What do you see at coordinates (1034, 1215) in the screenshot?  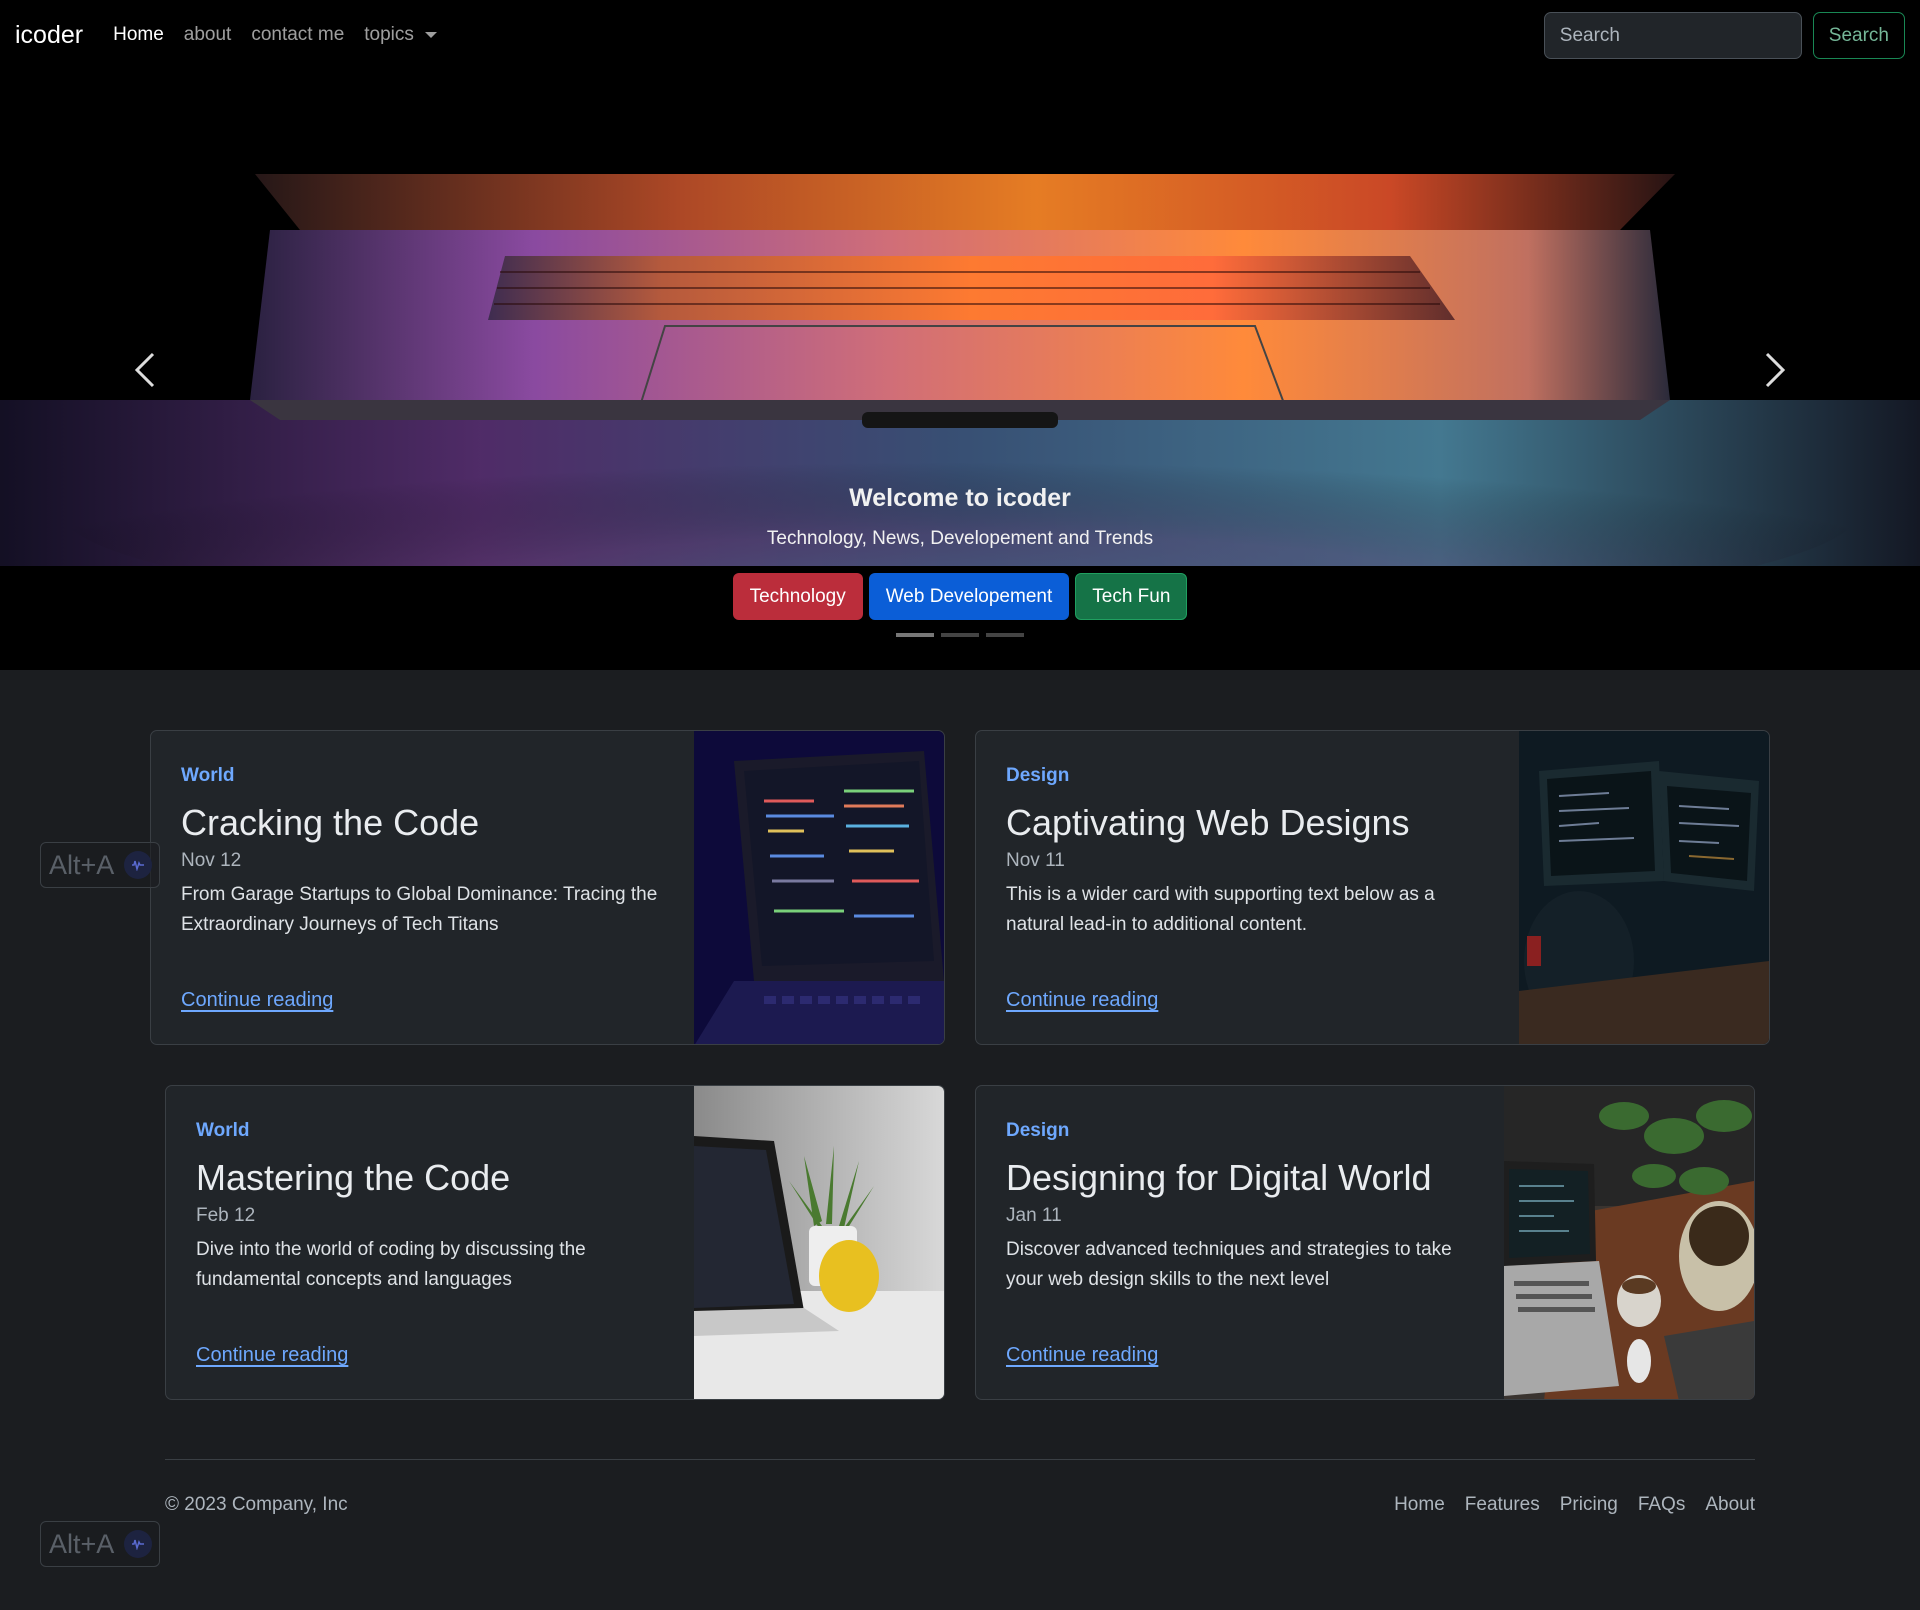 I see `card-date: Jan 11` at bounding box center [1034, 1215].